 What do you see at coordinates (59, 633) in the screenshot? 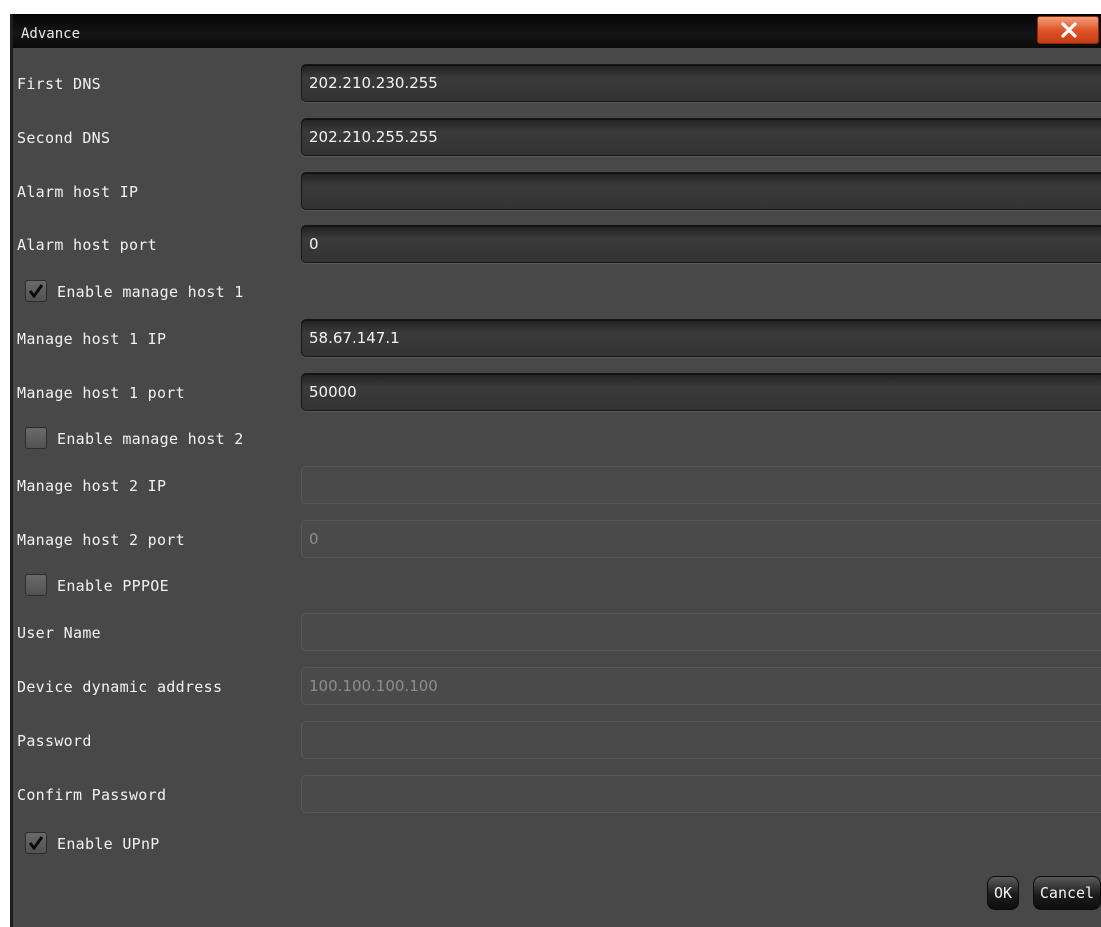
I see `user-name-label: User Name` at bounding box center [59, 633].